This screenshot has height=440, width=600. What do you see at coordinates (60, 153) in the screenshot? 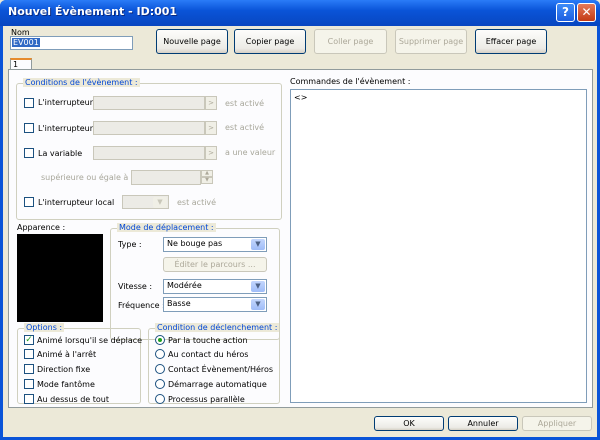
I see `variable-label: La variable` at bounding box center [60, 153].